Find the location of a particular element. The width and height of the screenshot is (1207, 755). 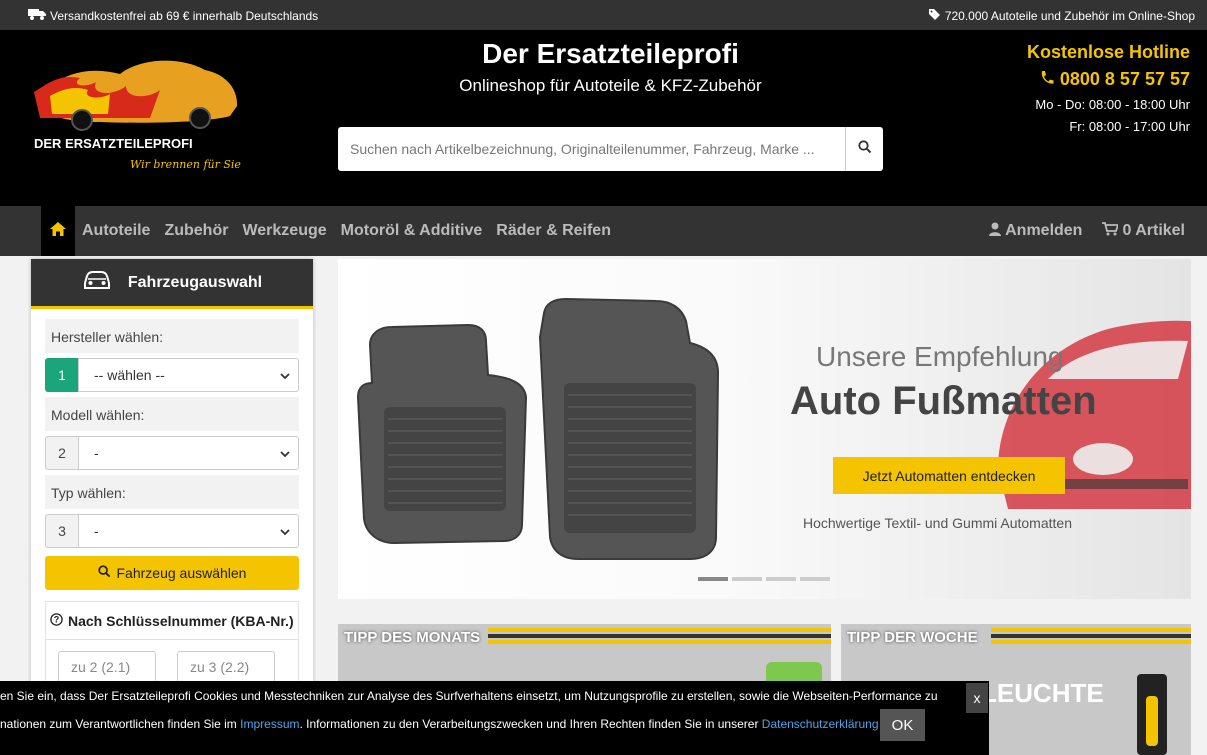

nav-item-raeder-reifen: Räder & Reifen is located at coordinates (553, 231).